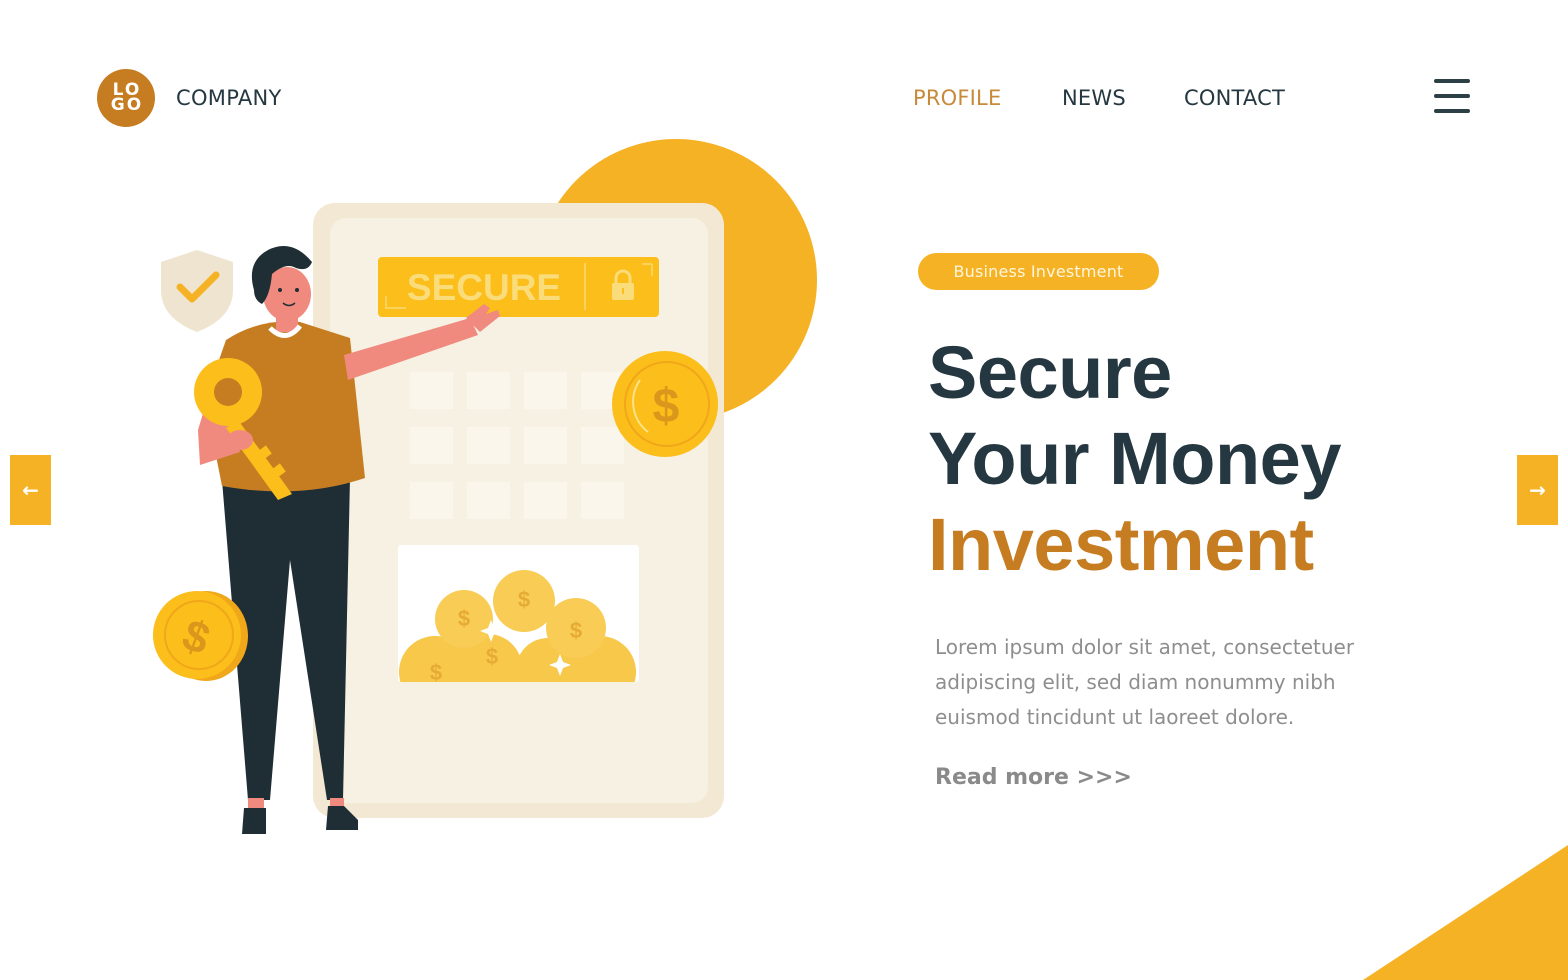  I want to click on arrow-right-icon: →, so click(1537, 490).